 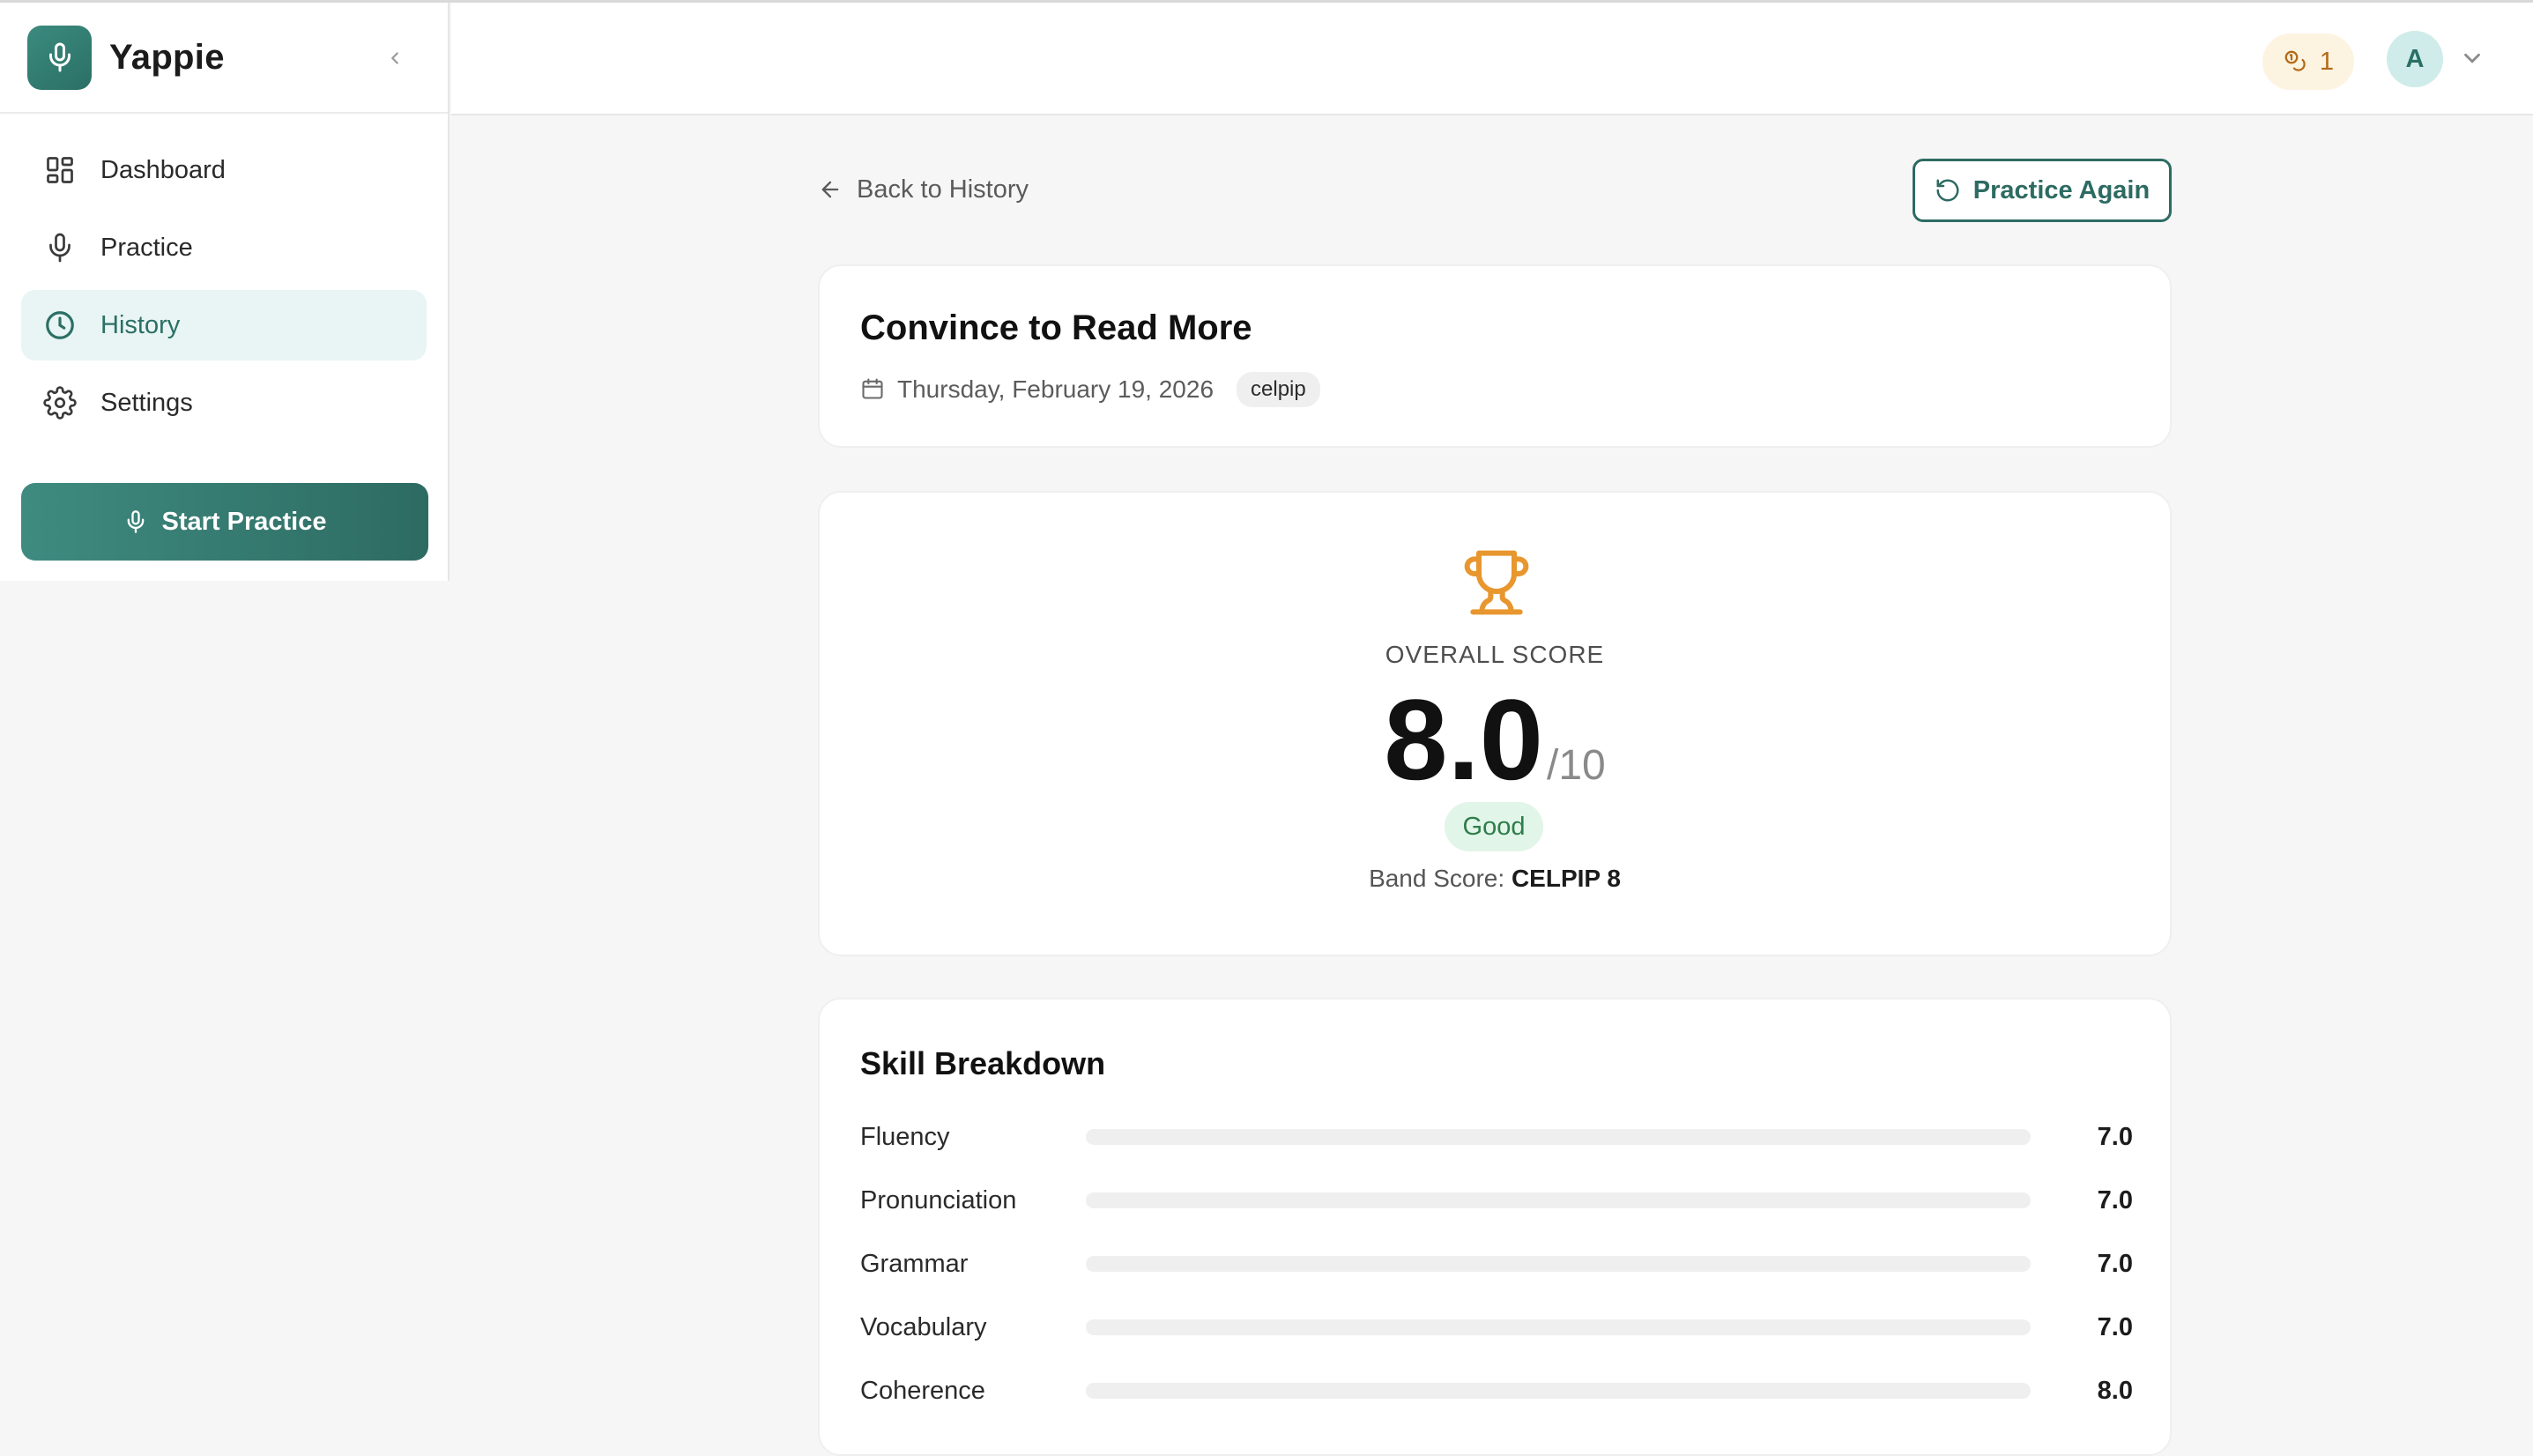 I want to click on sidebar-item-label: Practice, so click(x=147, y=247).